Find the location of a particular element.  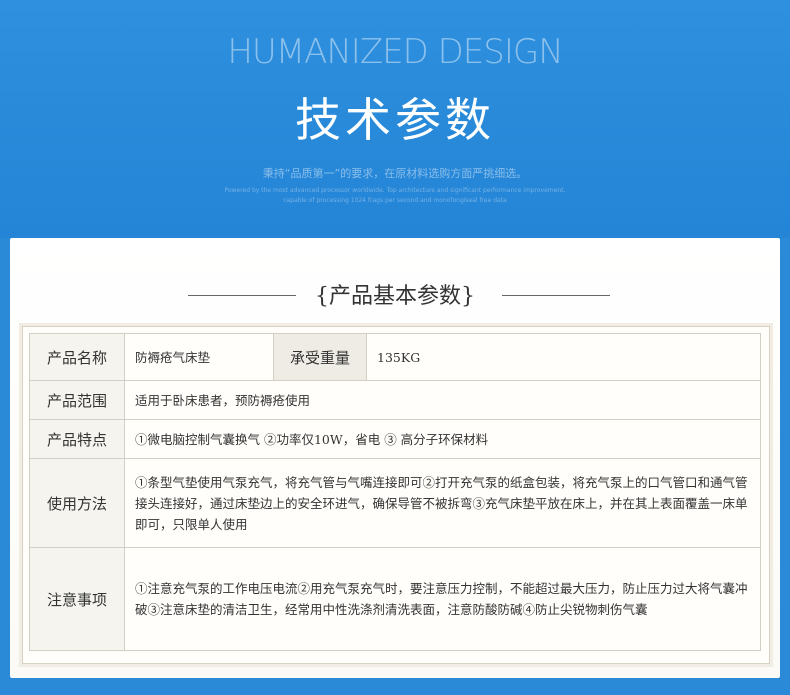

notes-label: 注意事项 is located at coordinates (77, 599).